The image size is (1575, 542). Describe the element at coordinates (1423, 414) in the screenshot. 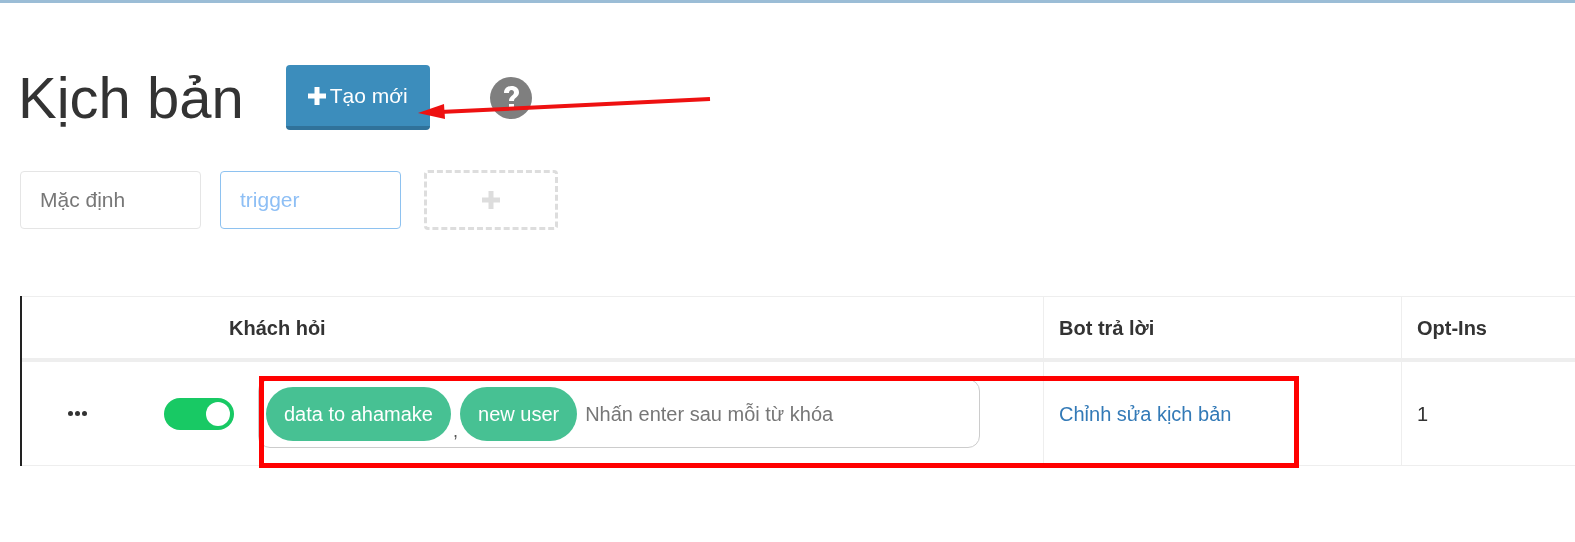

I see `opt-ins-count: 1` at that location.